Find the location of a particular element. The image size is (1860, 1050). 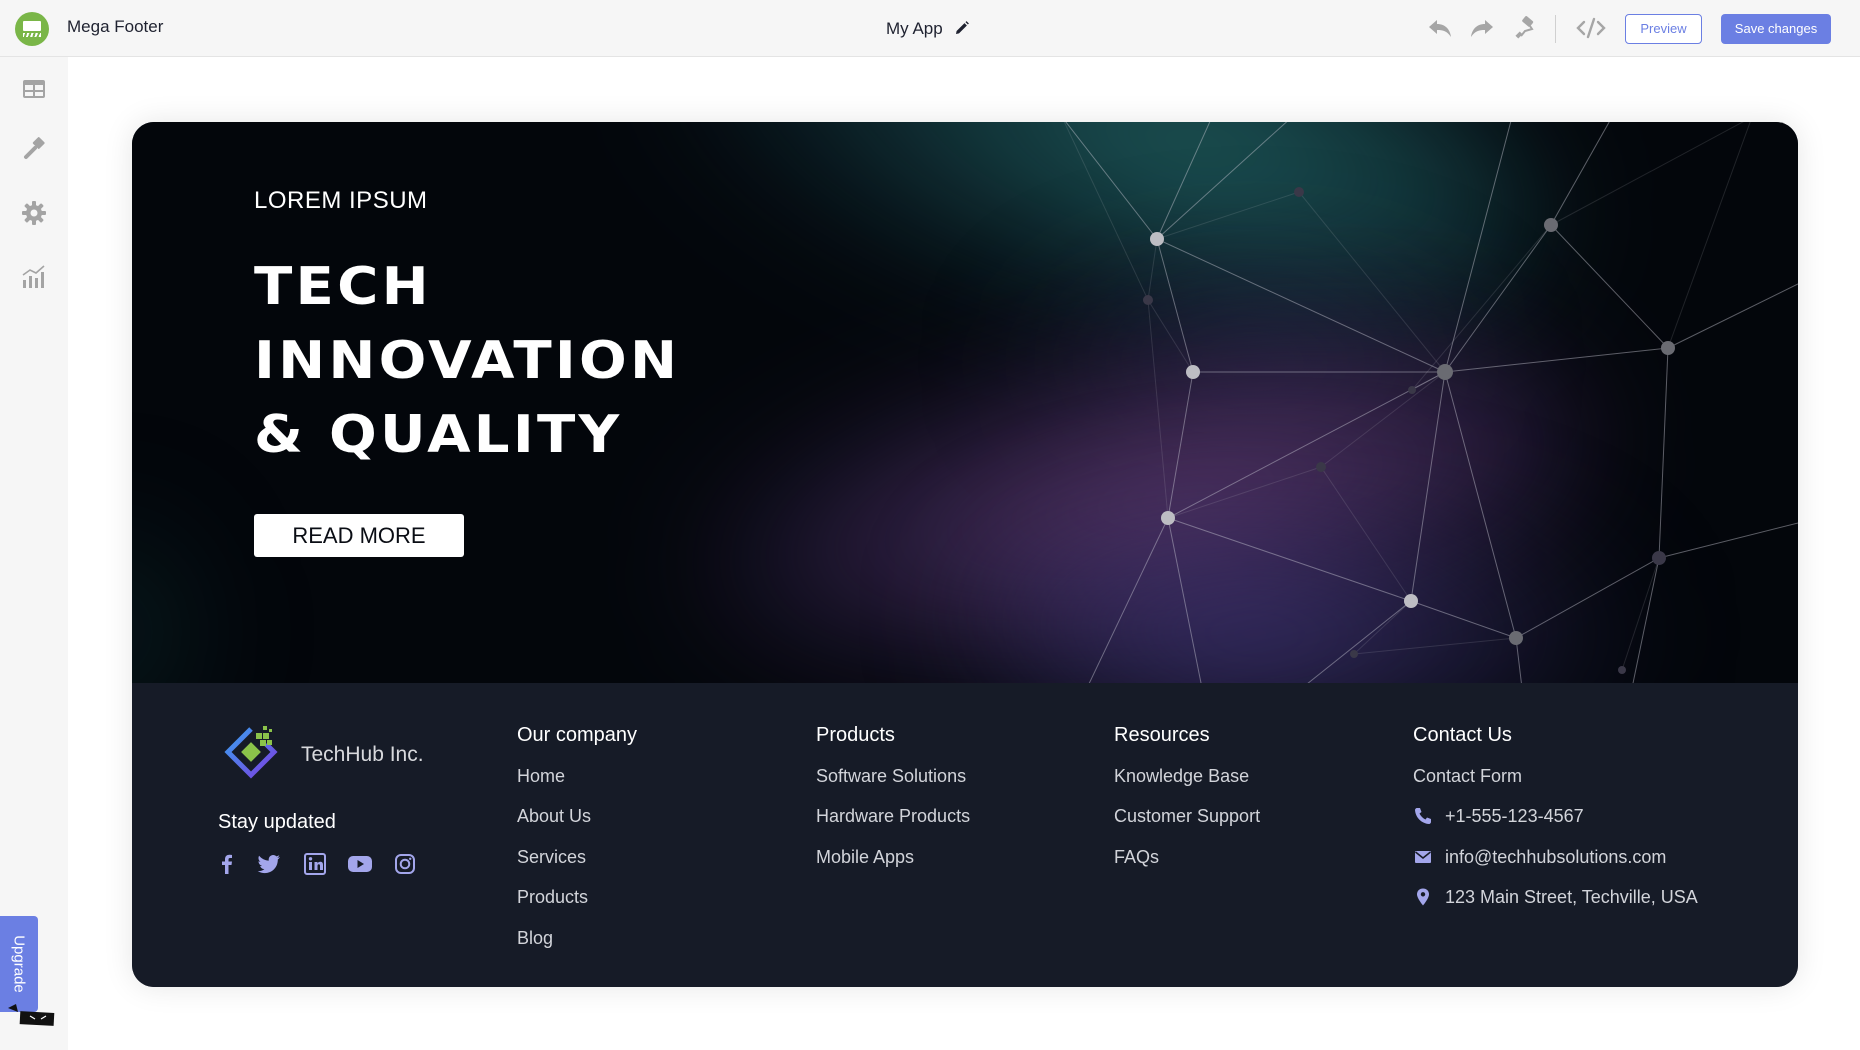

edit-pencil-icon is located at coordinates (962, 28).